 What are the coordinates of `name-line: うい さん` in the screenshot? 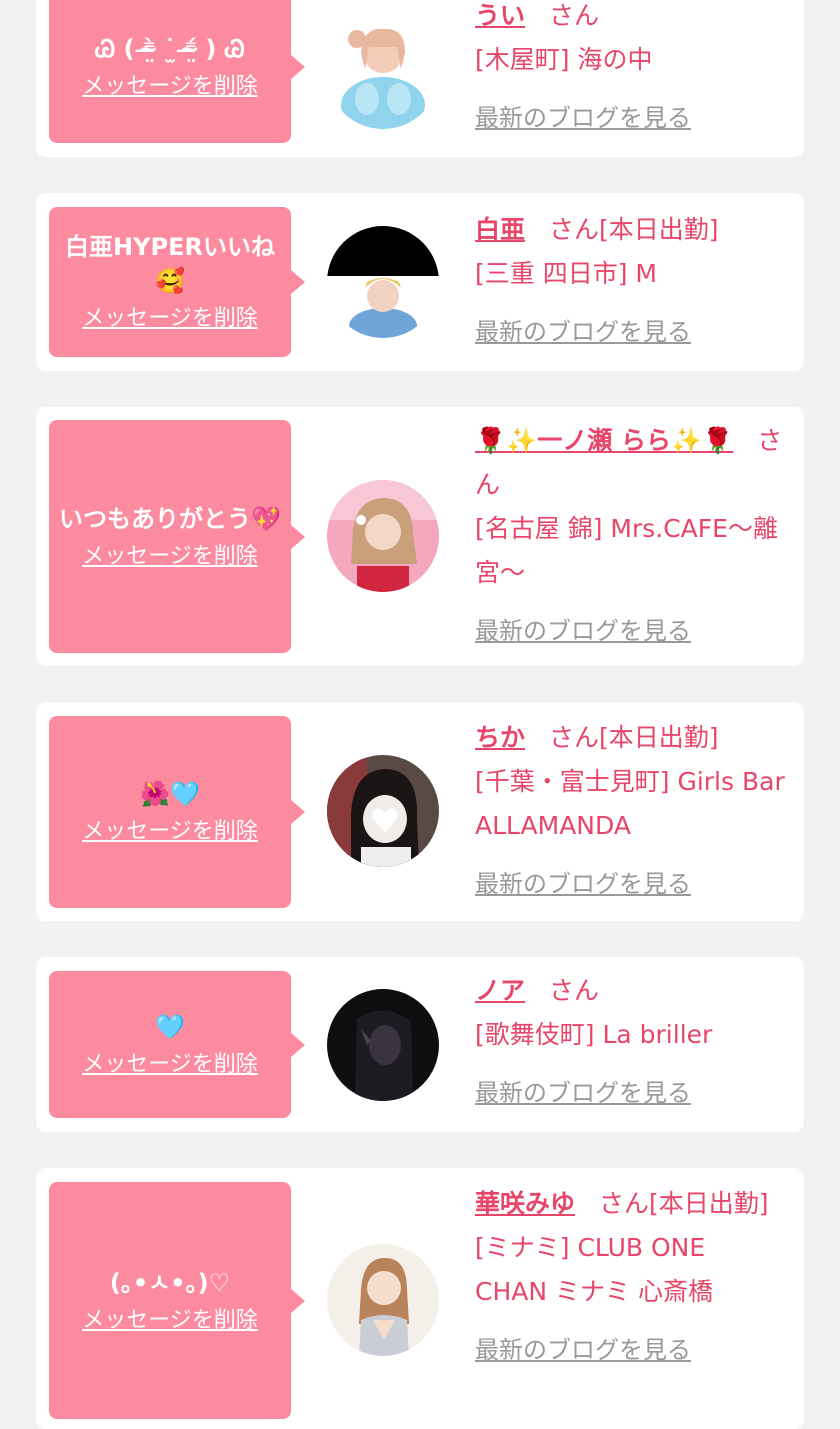 It's located at (635, 19).